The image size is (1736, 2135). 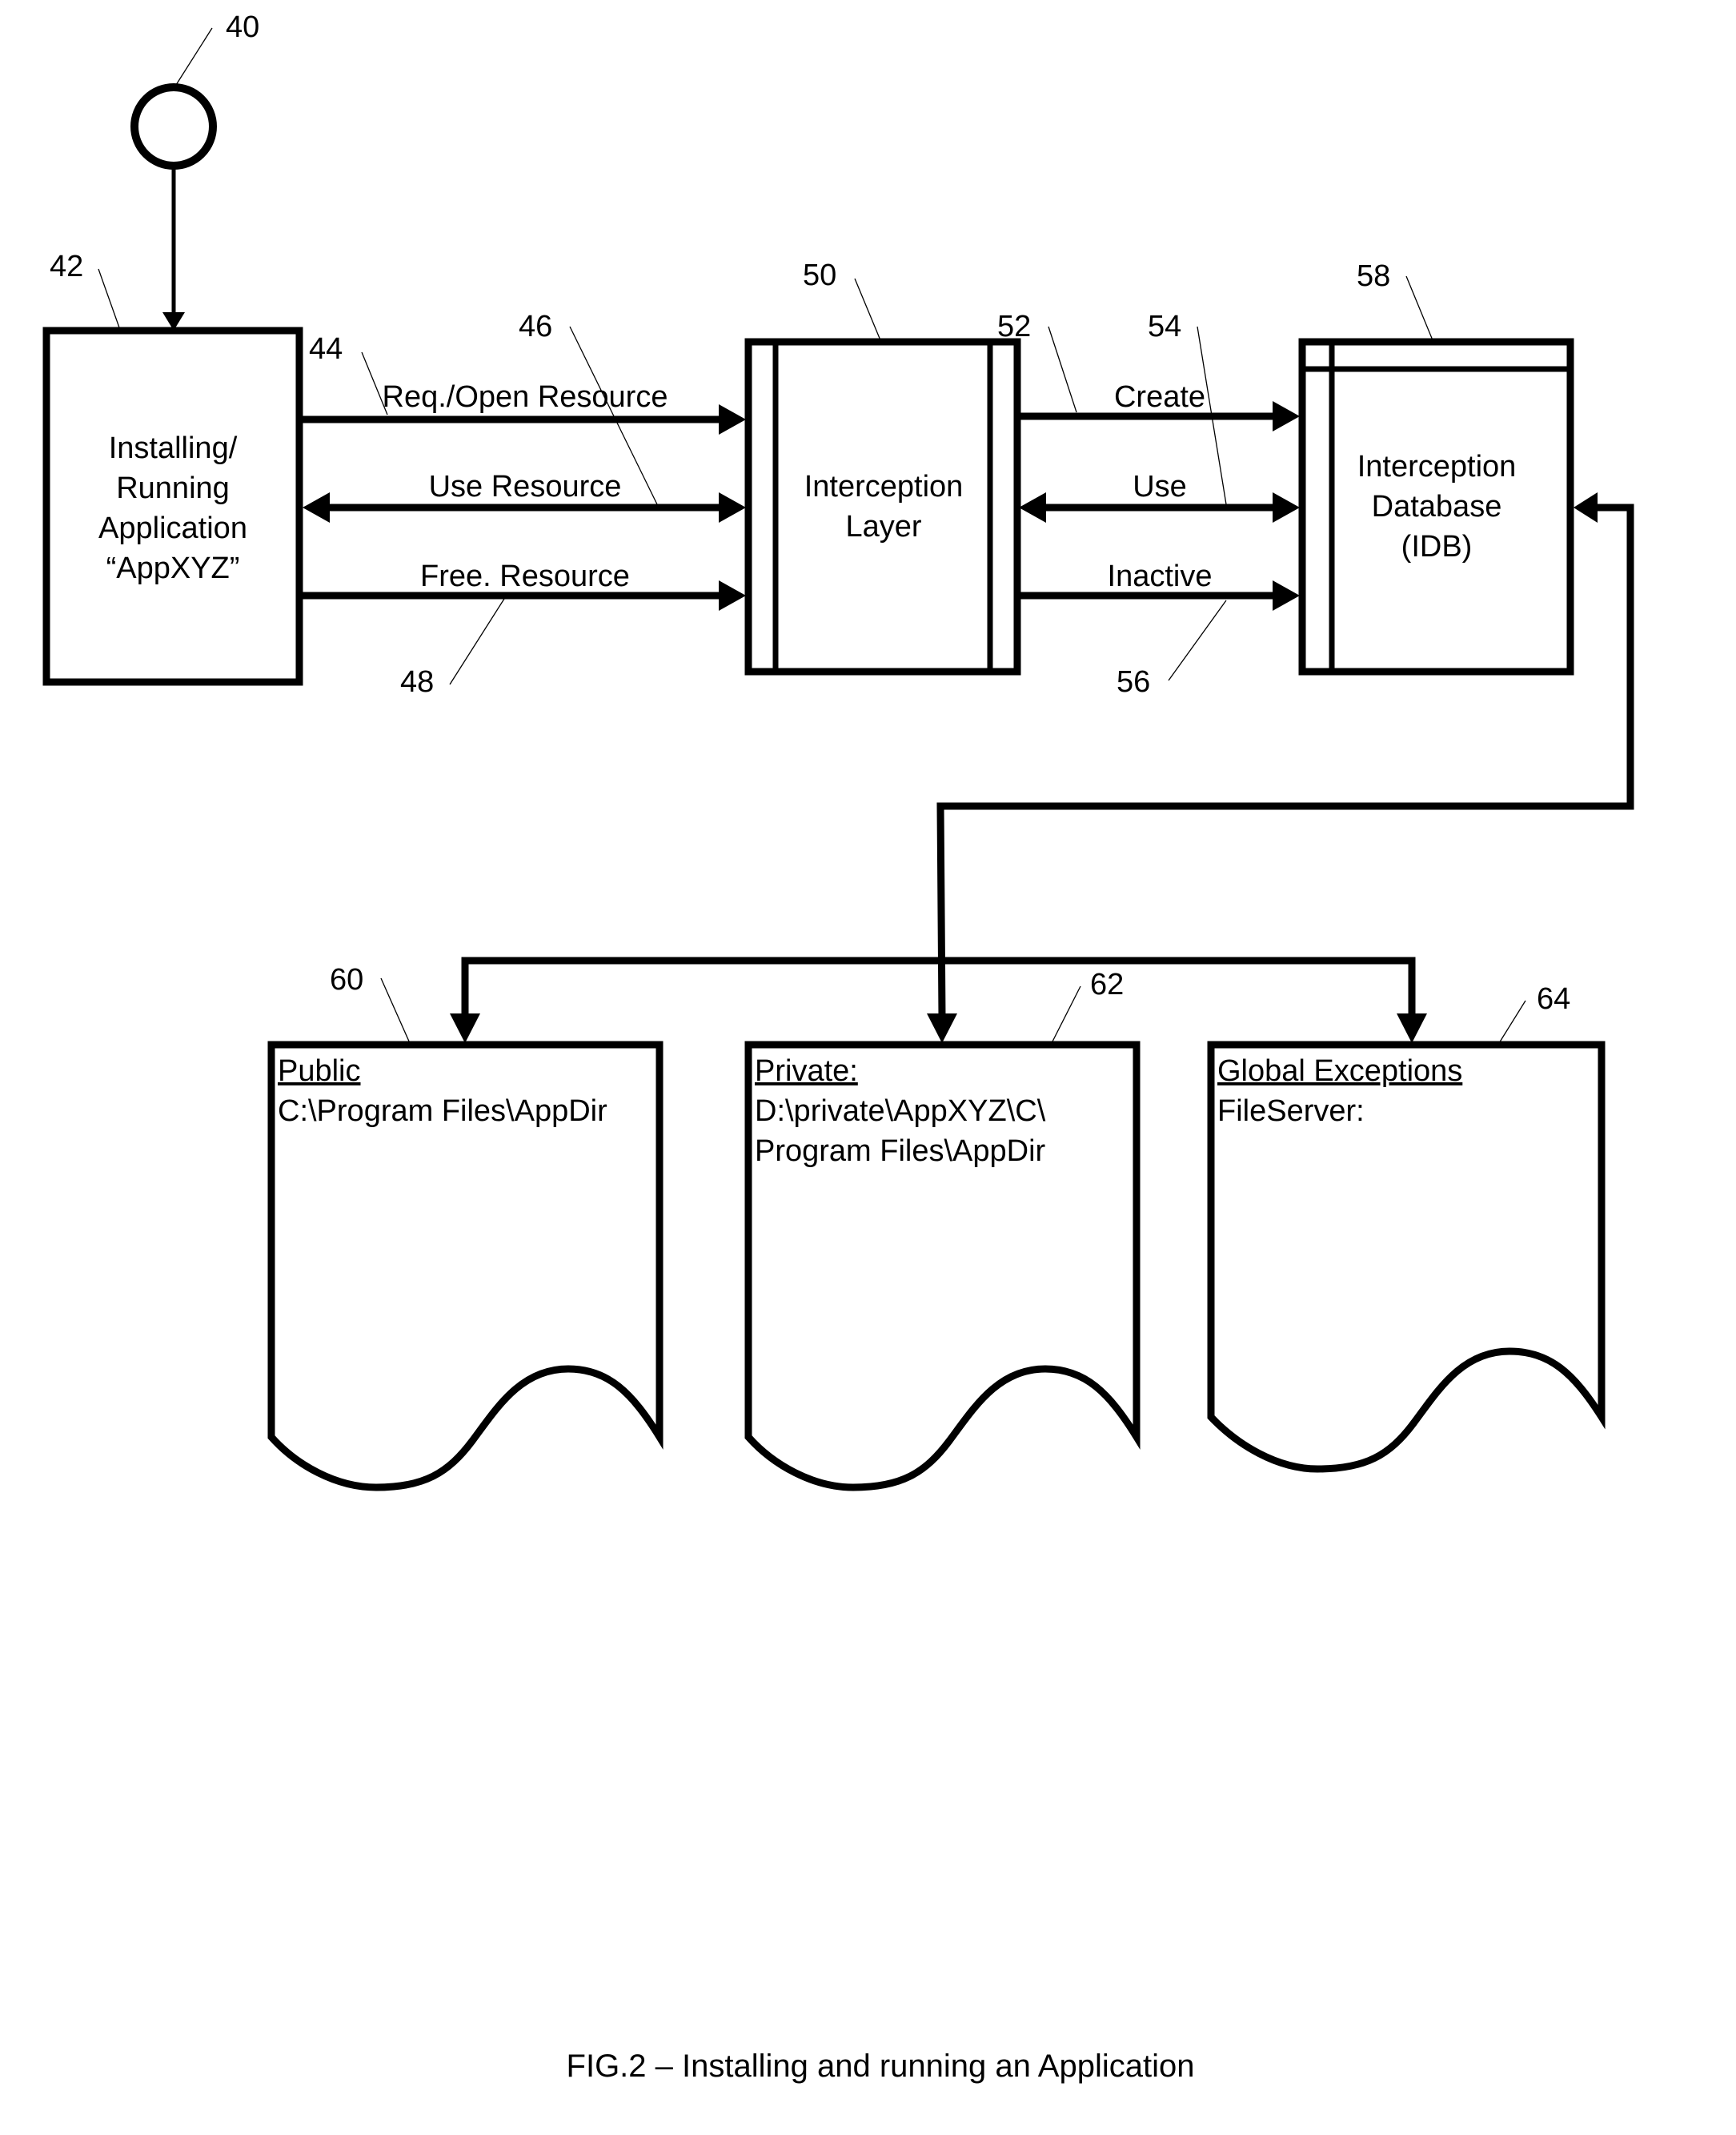 I want to click on use-resource-label: Use Resource, so click(x=525, y=487).